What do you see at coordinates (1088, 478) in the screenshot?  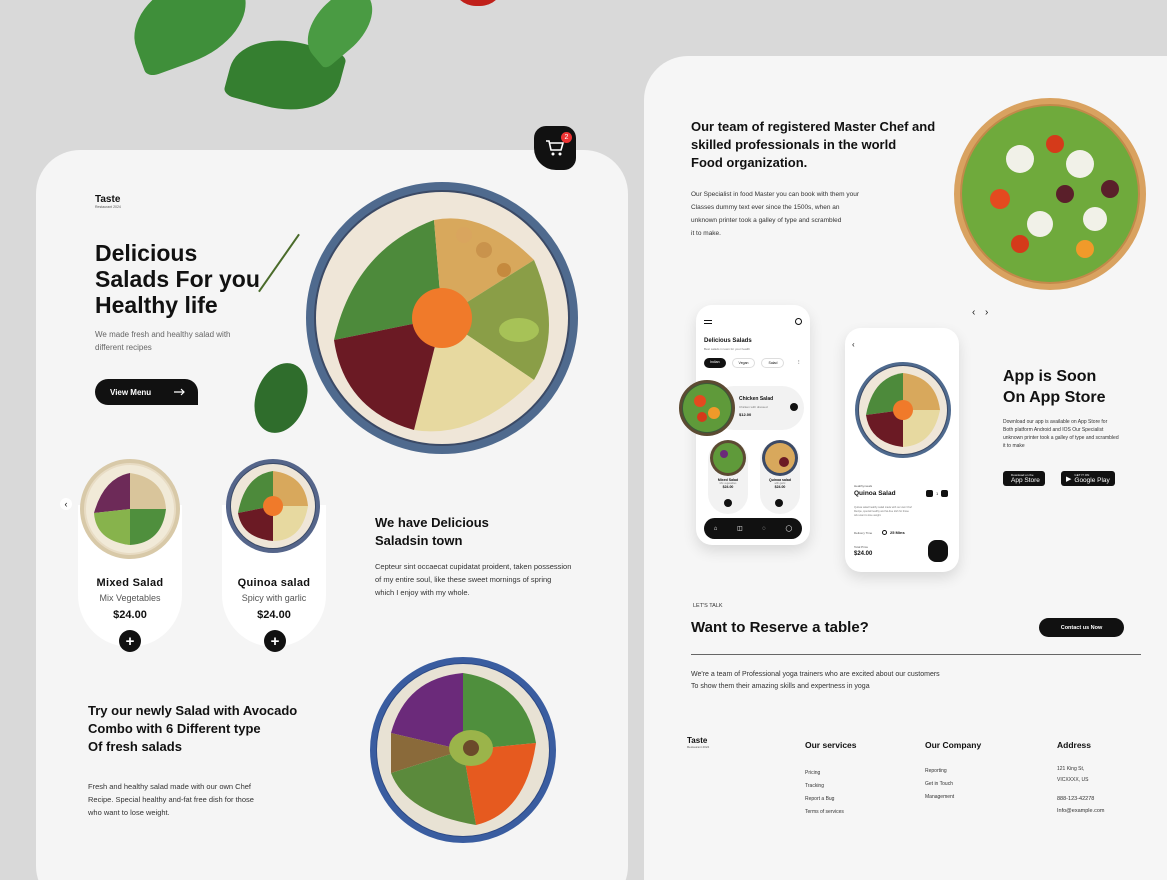 I see `google-play-button: ▶ GET IT ON Google Play` at bounding box center [1088, 478].